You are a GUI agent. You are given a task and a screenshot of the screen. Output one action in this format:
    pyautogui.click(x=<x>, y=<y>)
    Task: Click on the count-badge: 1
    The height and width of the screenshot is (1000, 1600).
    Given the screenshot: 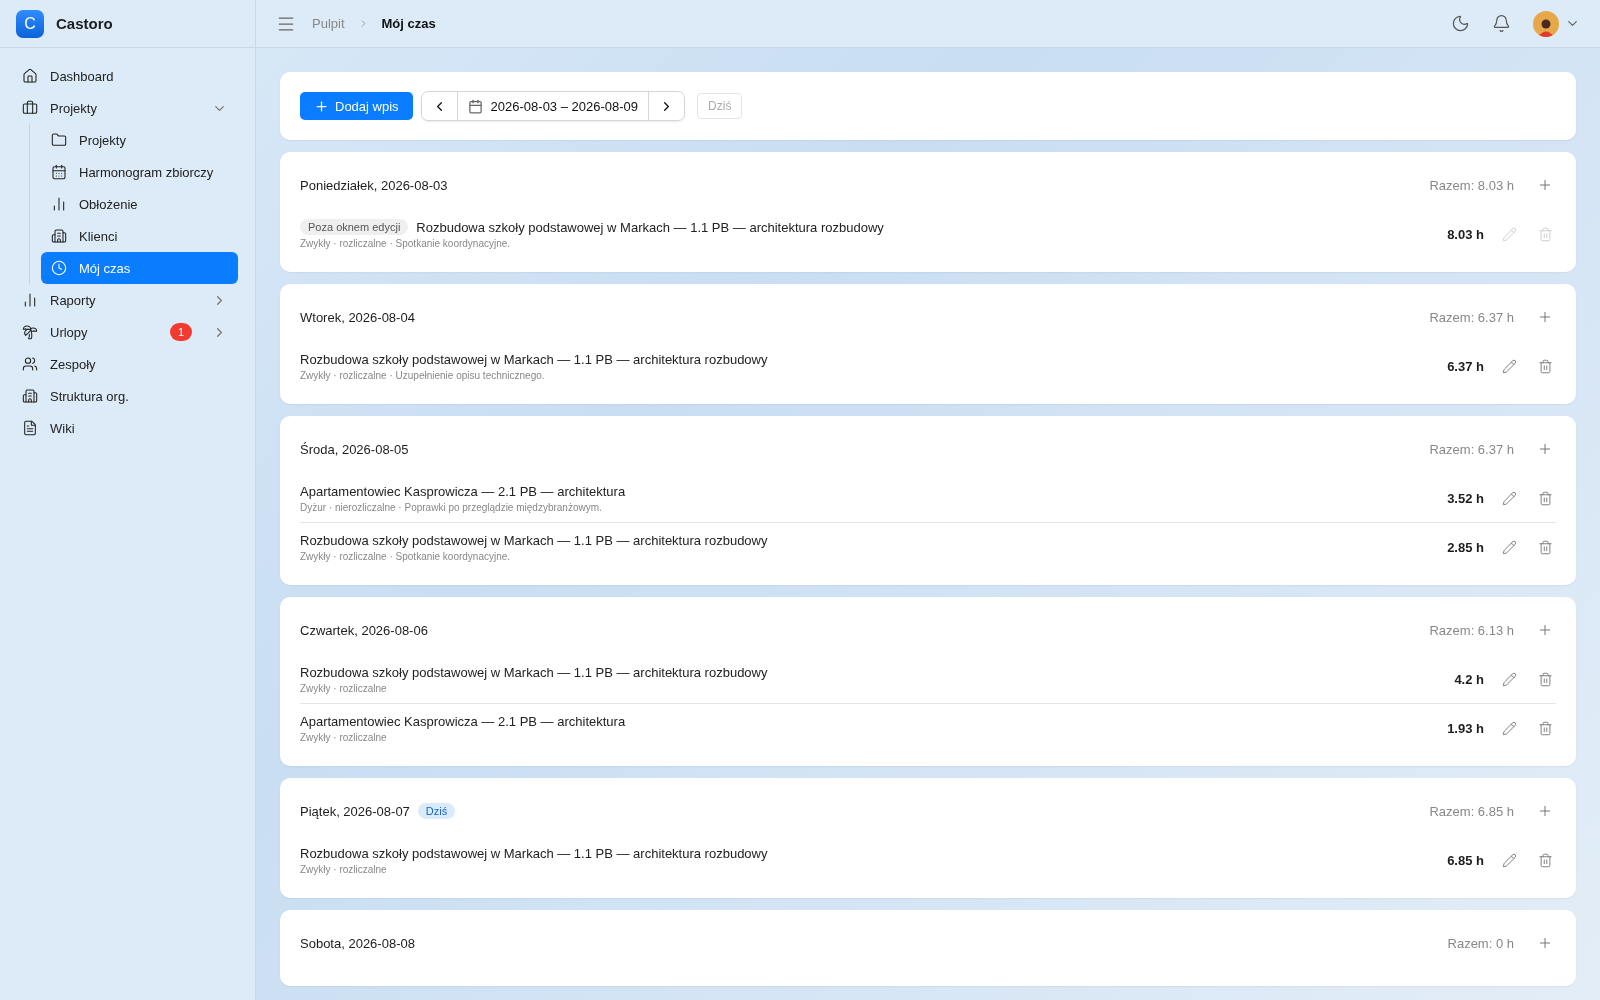 What is the action you would take?
    pyautogui.click(x=181, y=332)
    